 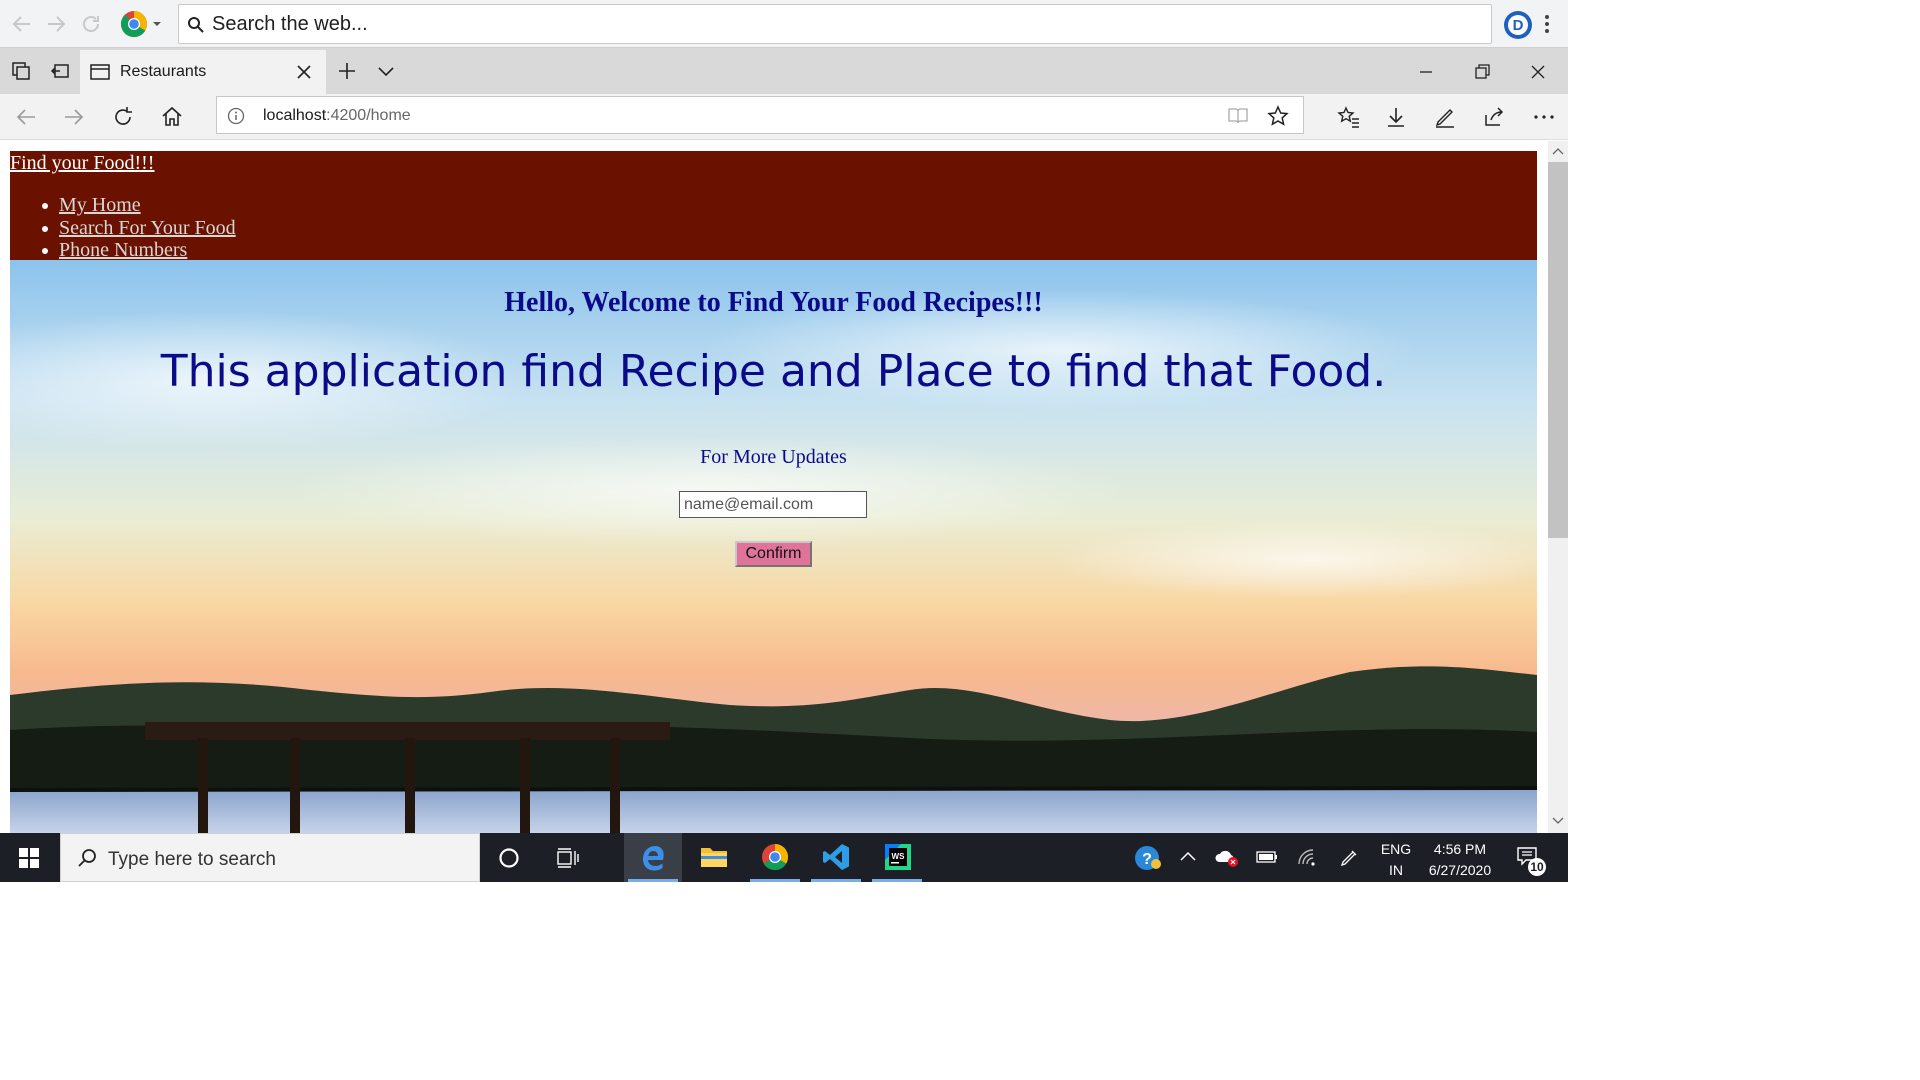 What do you see at coordinates (29, 858) in the screenshot?
I see `windows-start-icon` at bounding box center [29, 858].